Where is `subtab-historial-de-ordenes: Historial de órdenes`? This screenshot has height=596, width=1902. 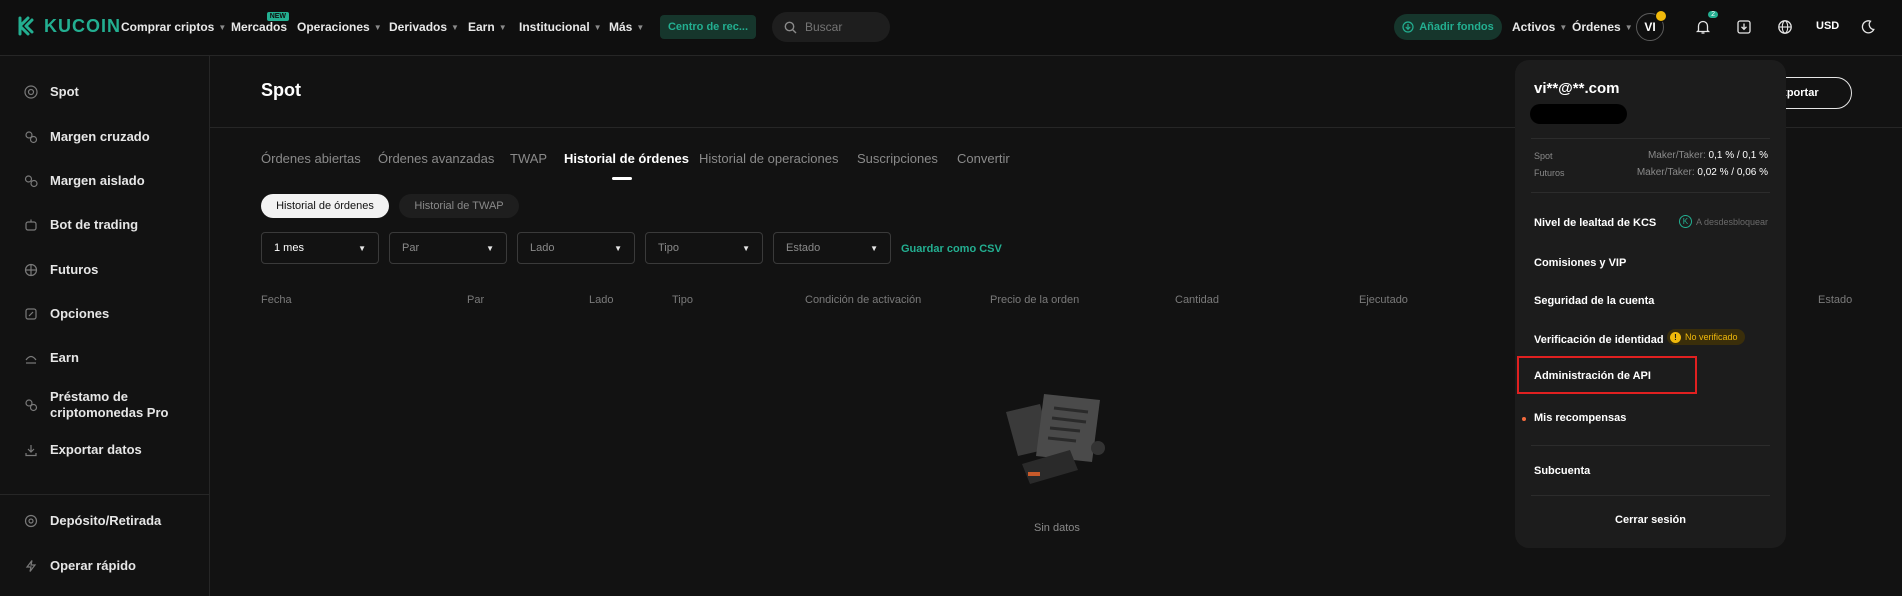 subtab-historial-de-ordenes: Historial de órdenes is located at coordinates (325, 206).